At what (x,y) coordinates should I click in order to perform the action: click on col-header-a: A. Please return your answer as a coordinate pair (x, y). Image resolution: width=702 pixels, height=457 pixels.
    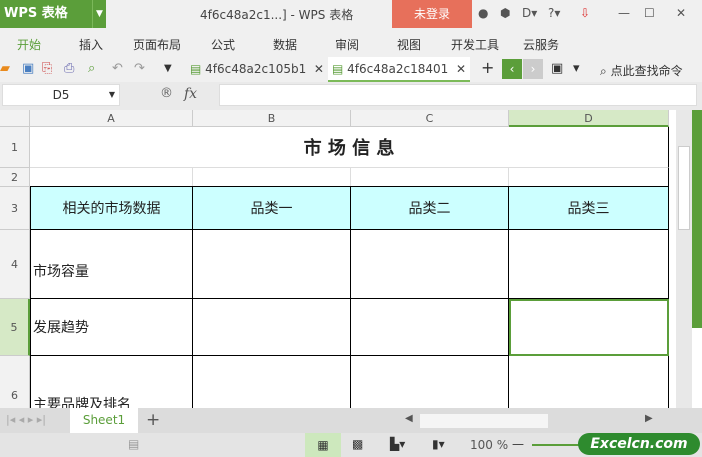
    Looking at the image, I should click on (111, 118).